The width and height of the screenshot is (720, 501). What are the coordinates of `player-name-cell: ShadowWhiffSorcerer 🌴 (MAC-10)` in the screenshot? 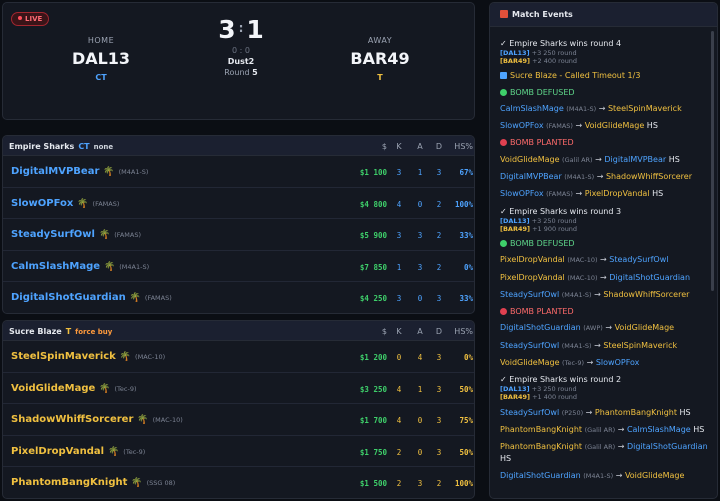 It's located at (97, 419).